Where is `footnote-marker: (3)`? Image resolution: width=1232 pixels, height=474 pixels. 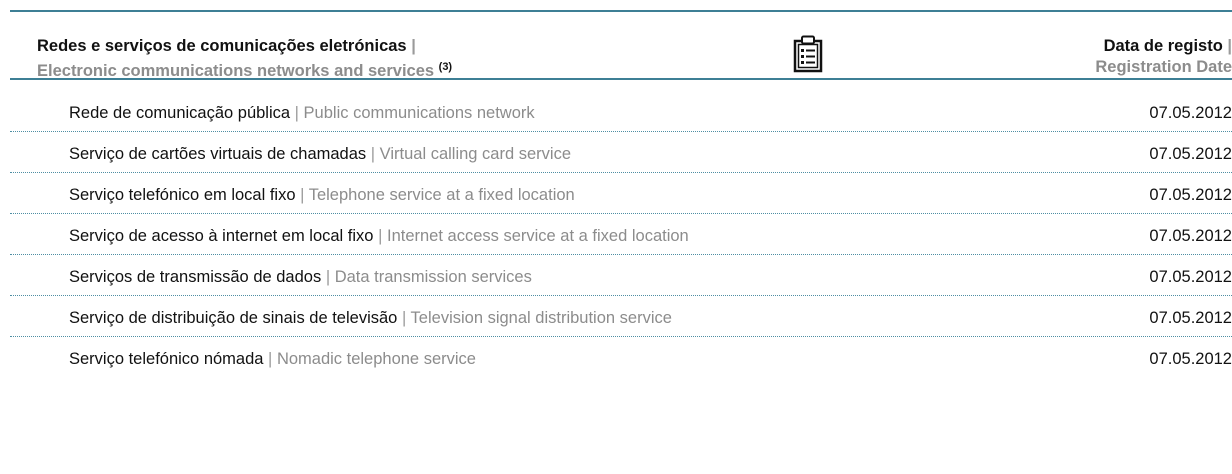 footnote-marker: (3) is located at coordinates (445, 67).